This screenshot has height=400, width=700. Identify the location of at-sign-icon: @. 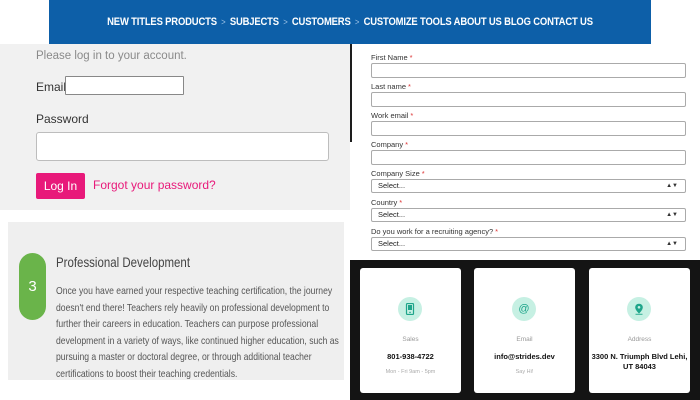
(524, 309).